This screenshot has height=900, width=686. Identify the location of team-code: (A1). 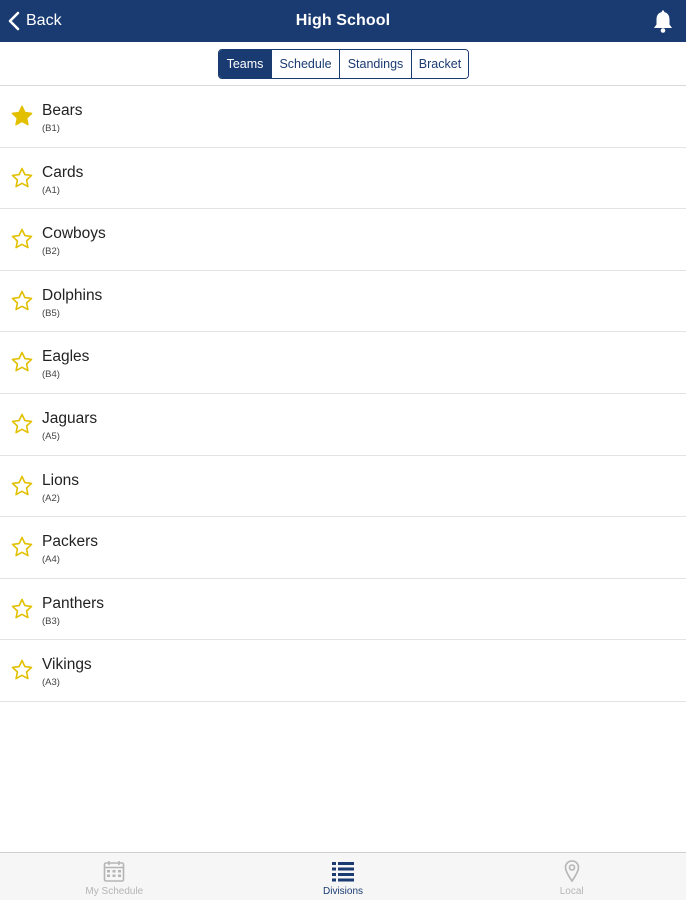
(51, 190).